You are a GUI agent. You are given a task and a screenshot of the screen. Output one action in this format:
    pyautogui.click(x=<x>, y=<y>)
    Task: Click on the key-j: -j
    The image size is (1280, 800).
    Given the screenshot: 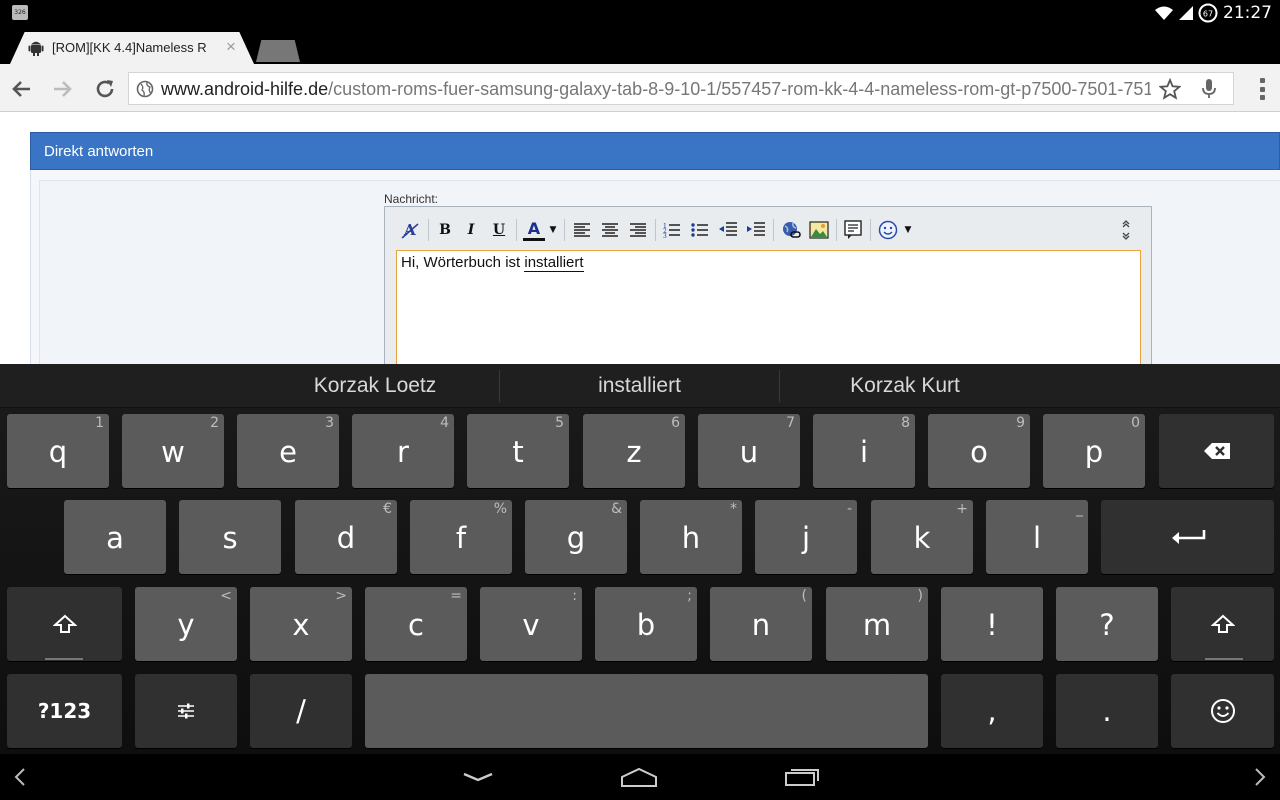 What is the action you would take?
    pyautogui.click(x=806, y=537)
    